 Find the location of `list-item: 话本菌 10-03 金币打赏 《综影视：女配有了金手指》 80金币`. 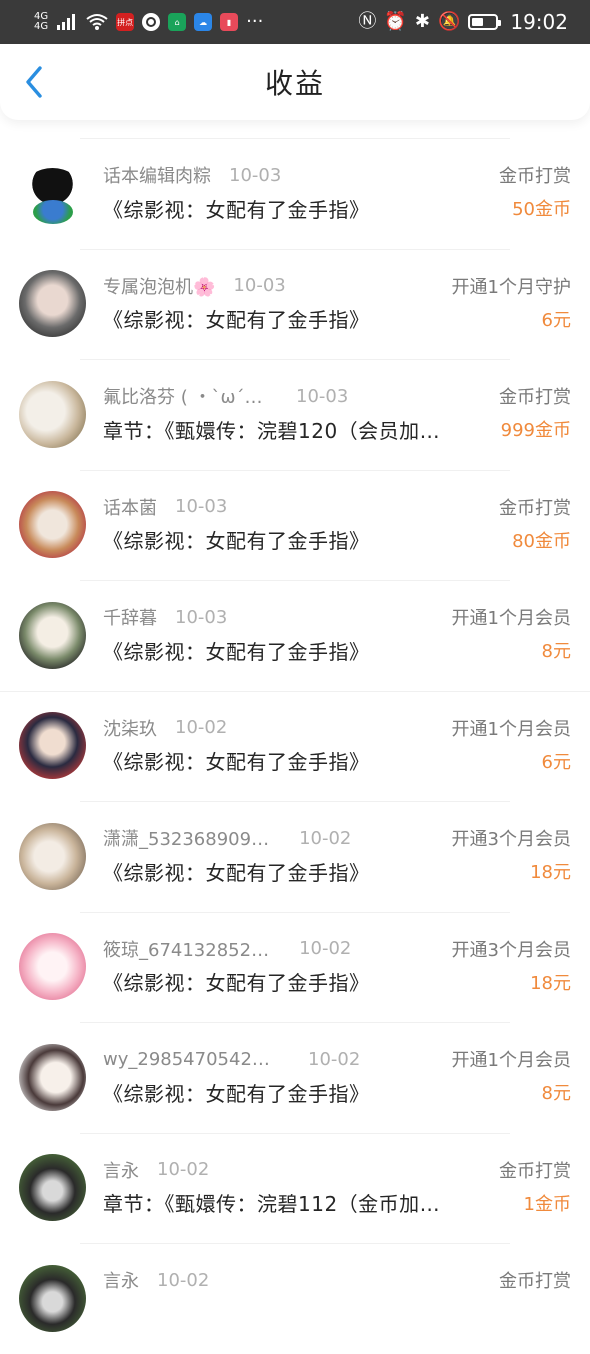

list-item: 话本菌 10-03 金币打赏 《综影视：女配有了金手指》 80金币 is located at coordinates (295, 525).